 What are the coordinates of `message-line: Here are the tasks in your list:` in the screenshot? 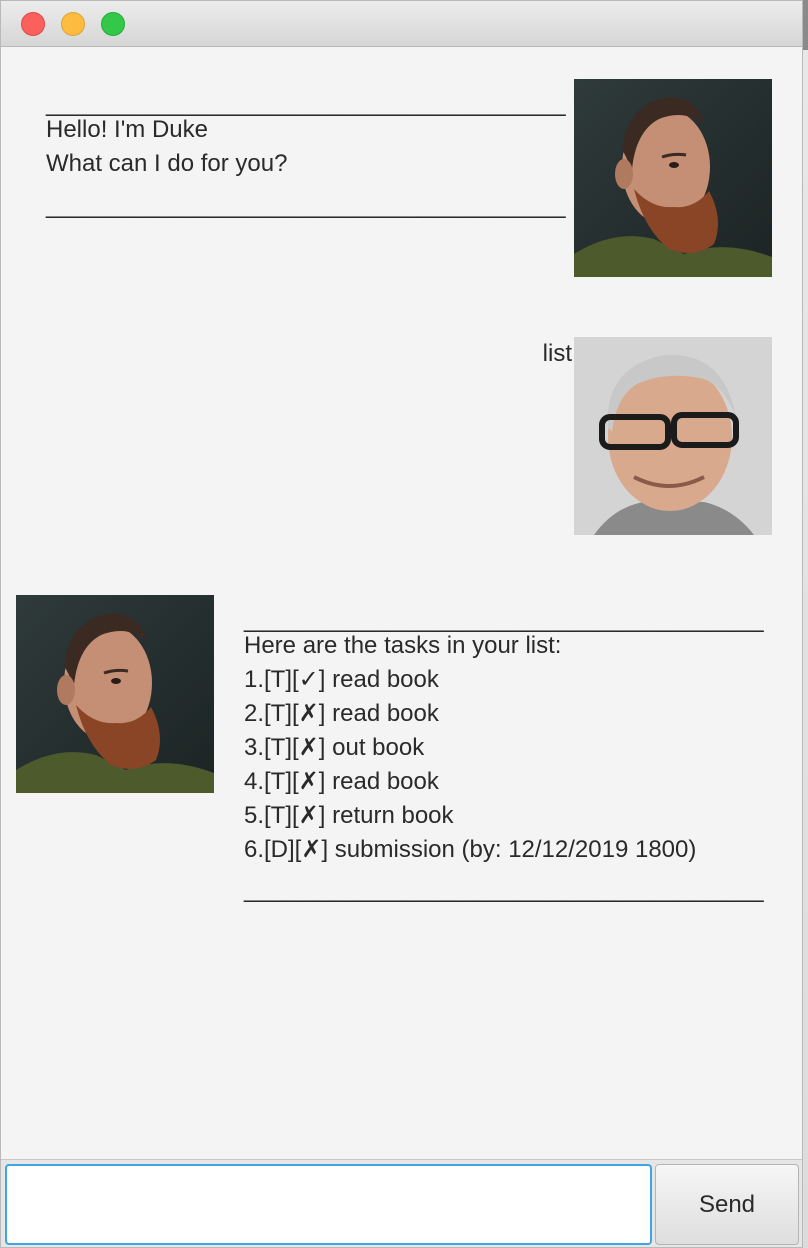 It's located at (403, 645).